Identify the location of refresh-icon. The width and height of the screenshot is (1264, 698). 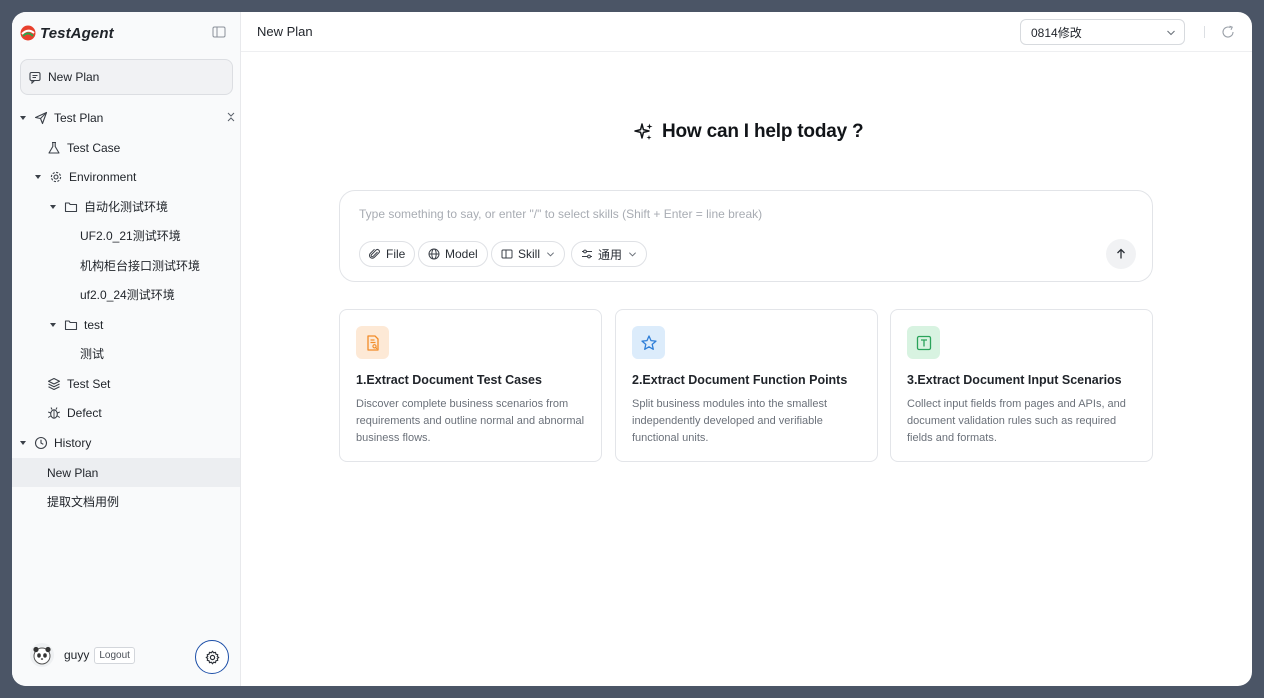
(1228, 32).